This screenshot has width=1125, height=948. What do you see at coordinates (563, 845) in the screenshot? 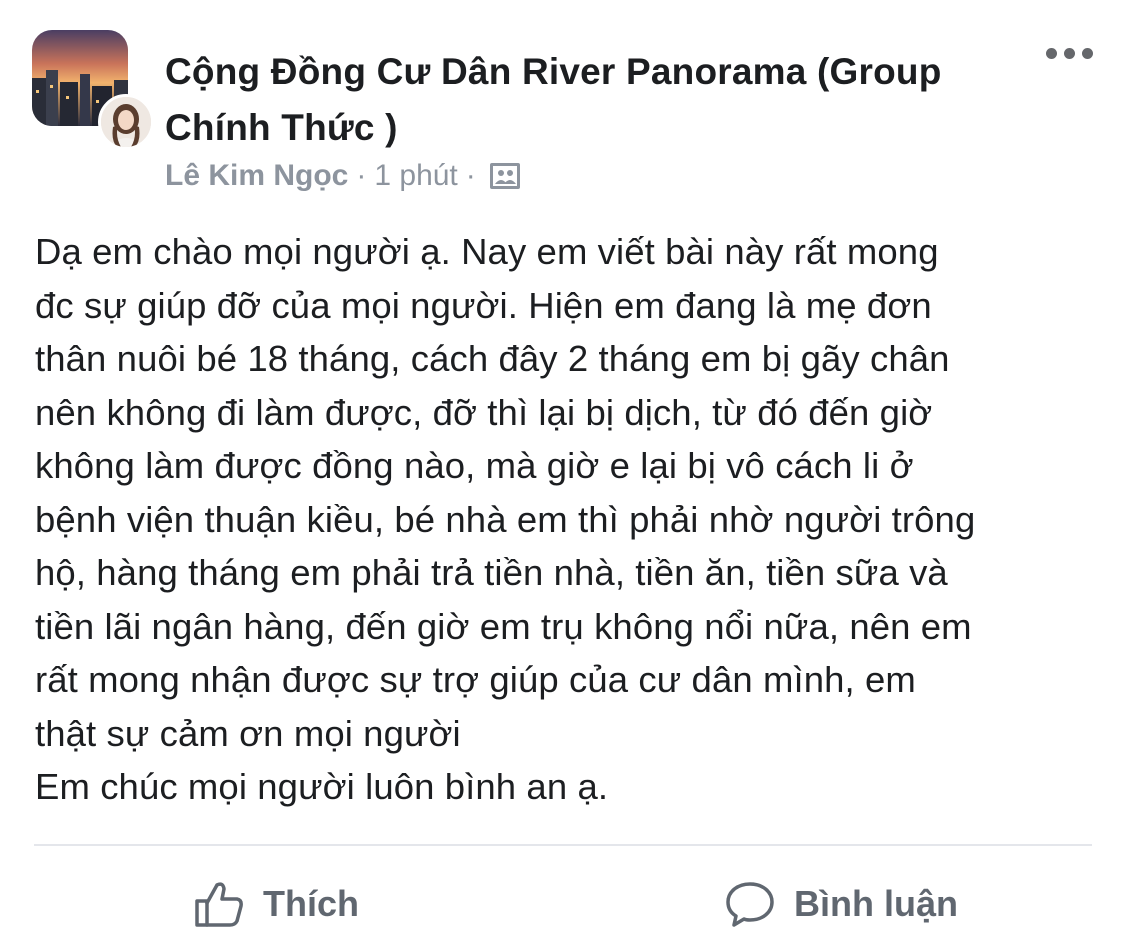
I see `action-divider` at bounding box center [563, 845].